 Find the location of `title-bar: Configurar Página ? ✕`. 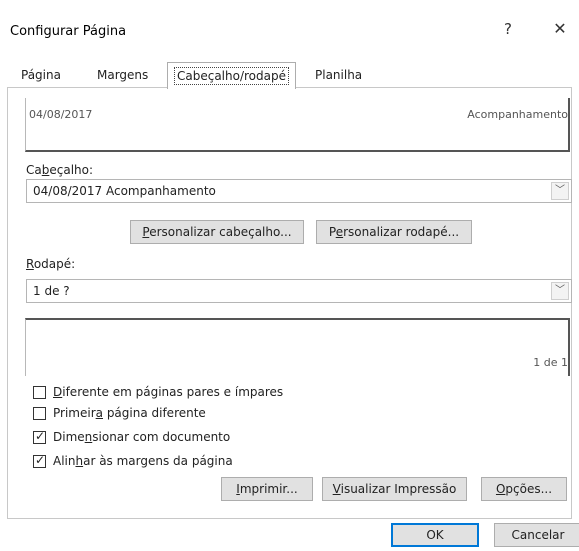

title-bar: Configurar Página ? ✕ is located at coordinates (289, 20).